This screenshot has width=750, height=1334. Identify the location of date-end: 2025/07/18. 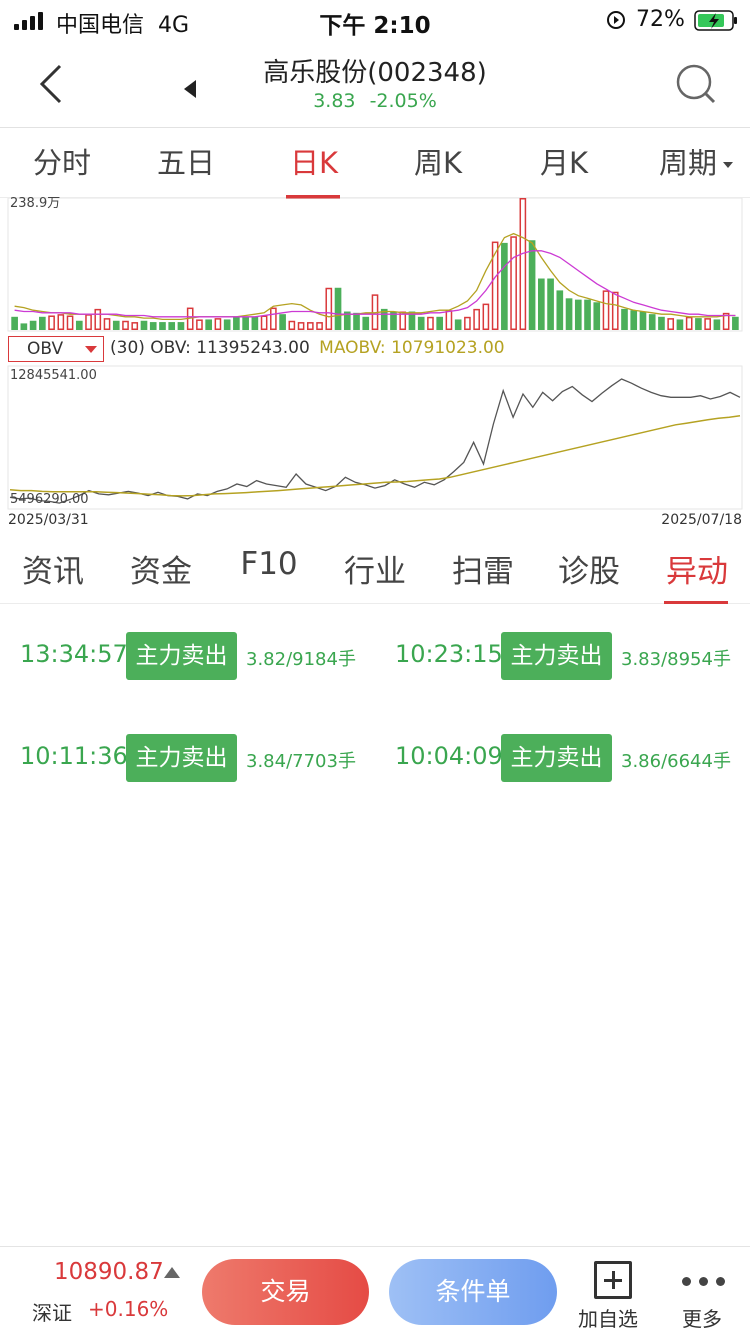
(701, 520).